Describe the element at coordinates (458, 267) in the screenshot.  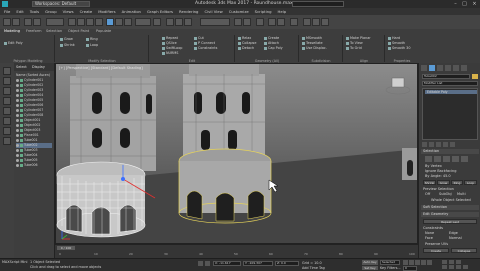
I see `orbit-icon` at that location.